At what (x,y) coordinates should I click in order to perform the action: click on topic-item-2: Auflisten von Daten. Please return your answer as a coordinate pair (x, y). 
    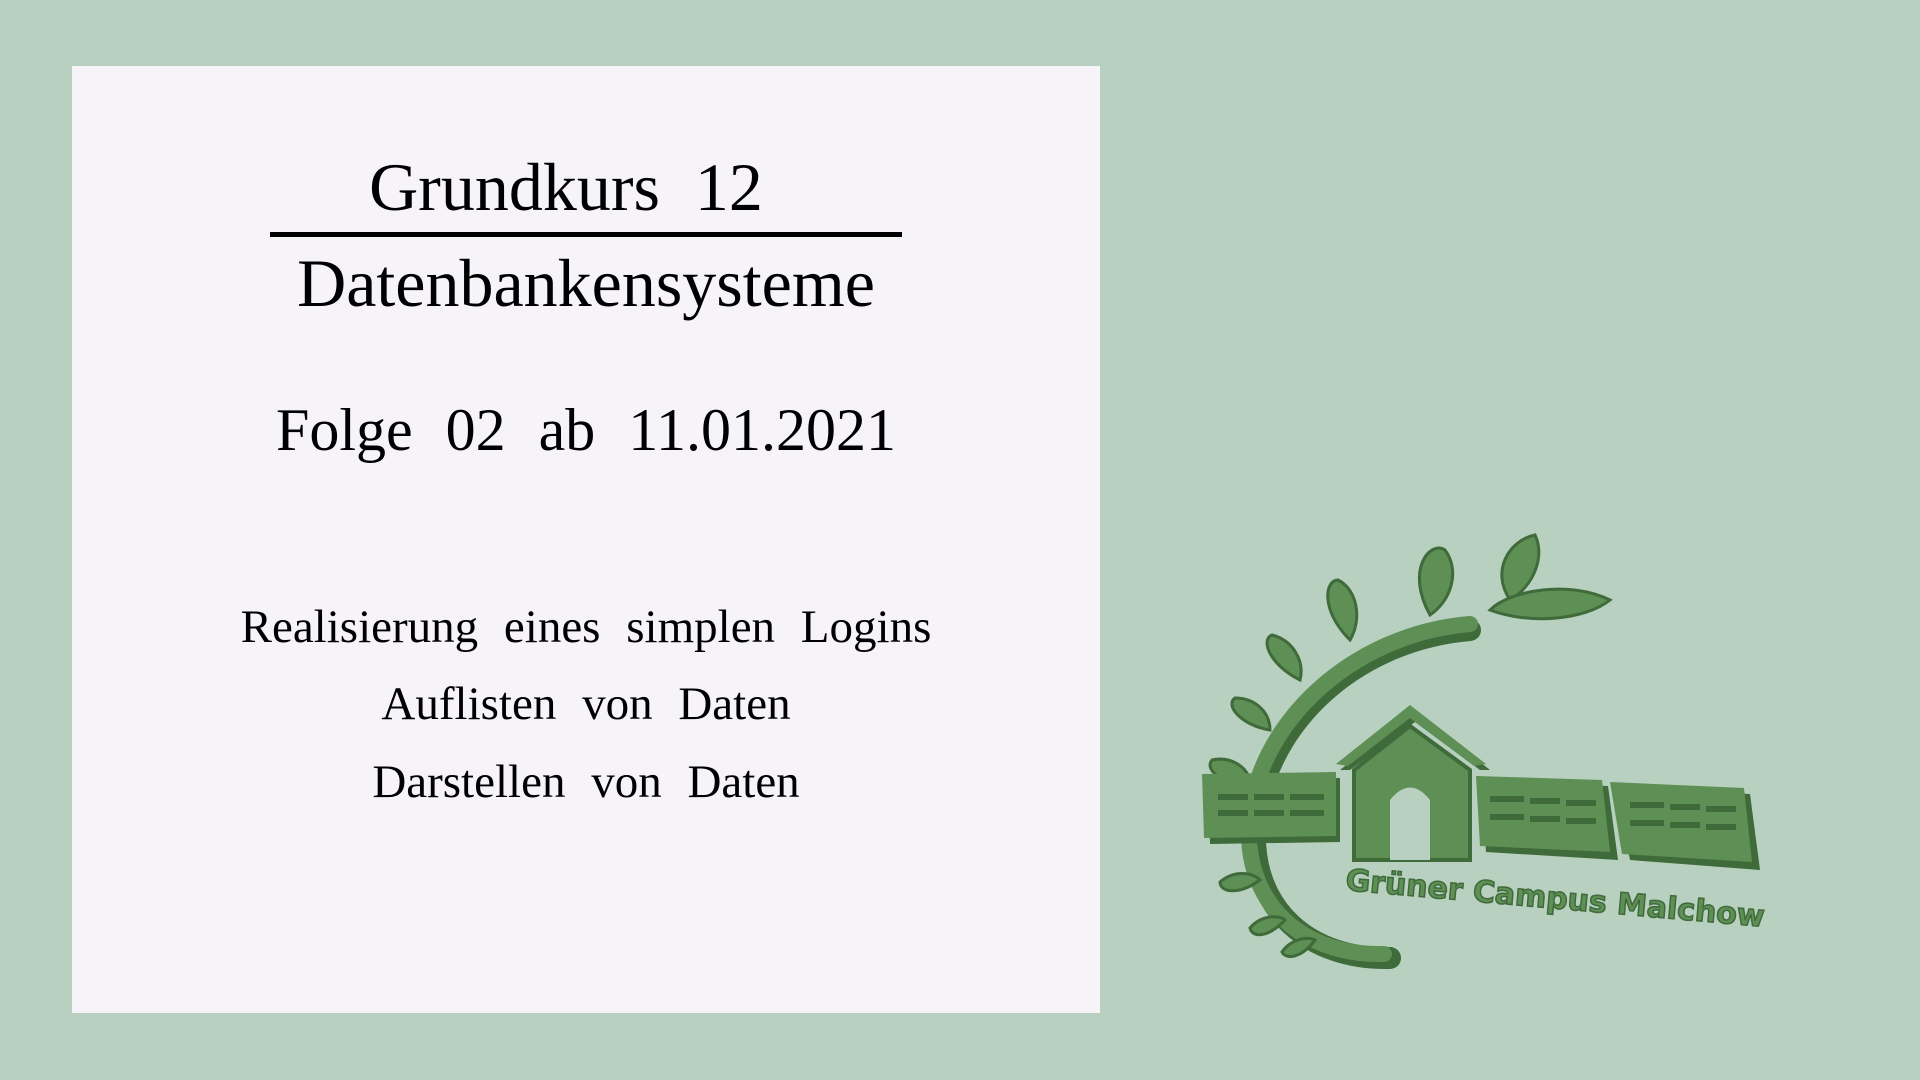
    Looking at the image, I should click on (586, 704).